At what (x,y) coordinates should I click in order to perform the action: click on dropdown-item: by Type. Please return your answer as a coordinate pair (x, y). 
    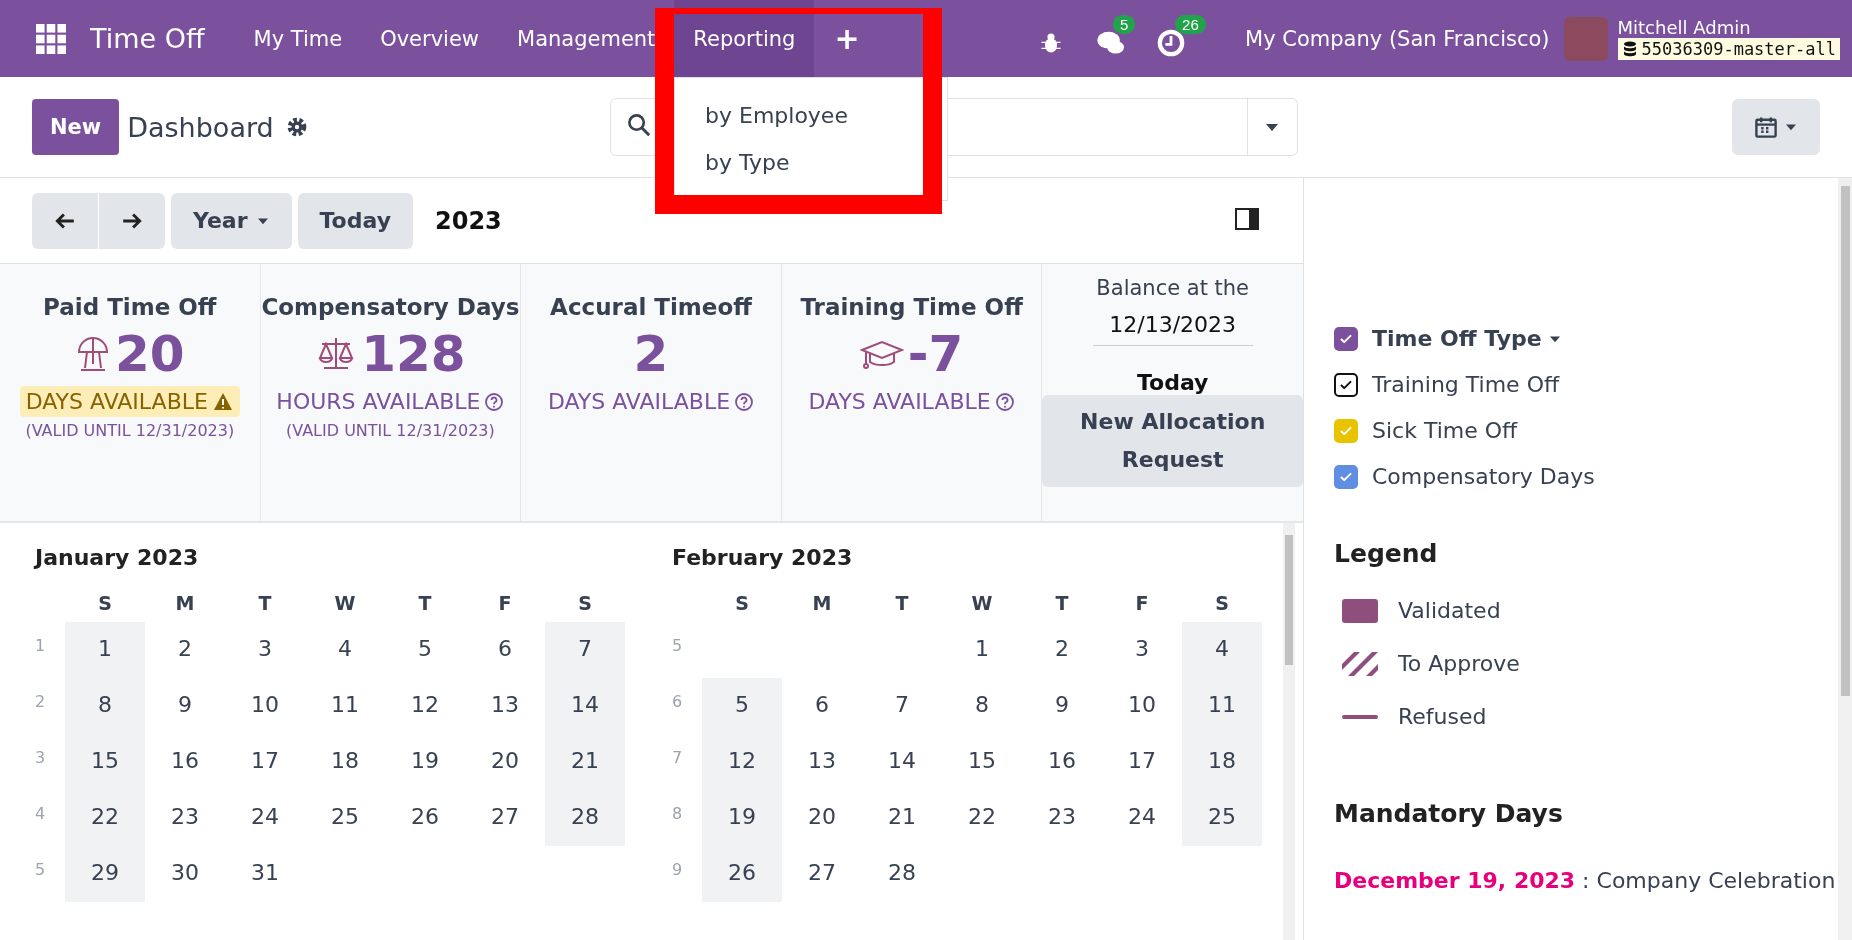
    Looking at the image, I should click on (811, 162).